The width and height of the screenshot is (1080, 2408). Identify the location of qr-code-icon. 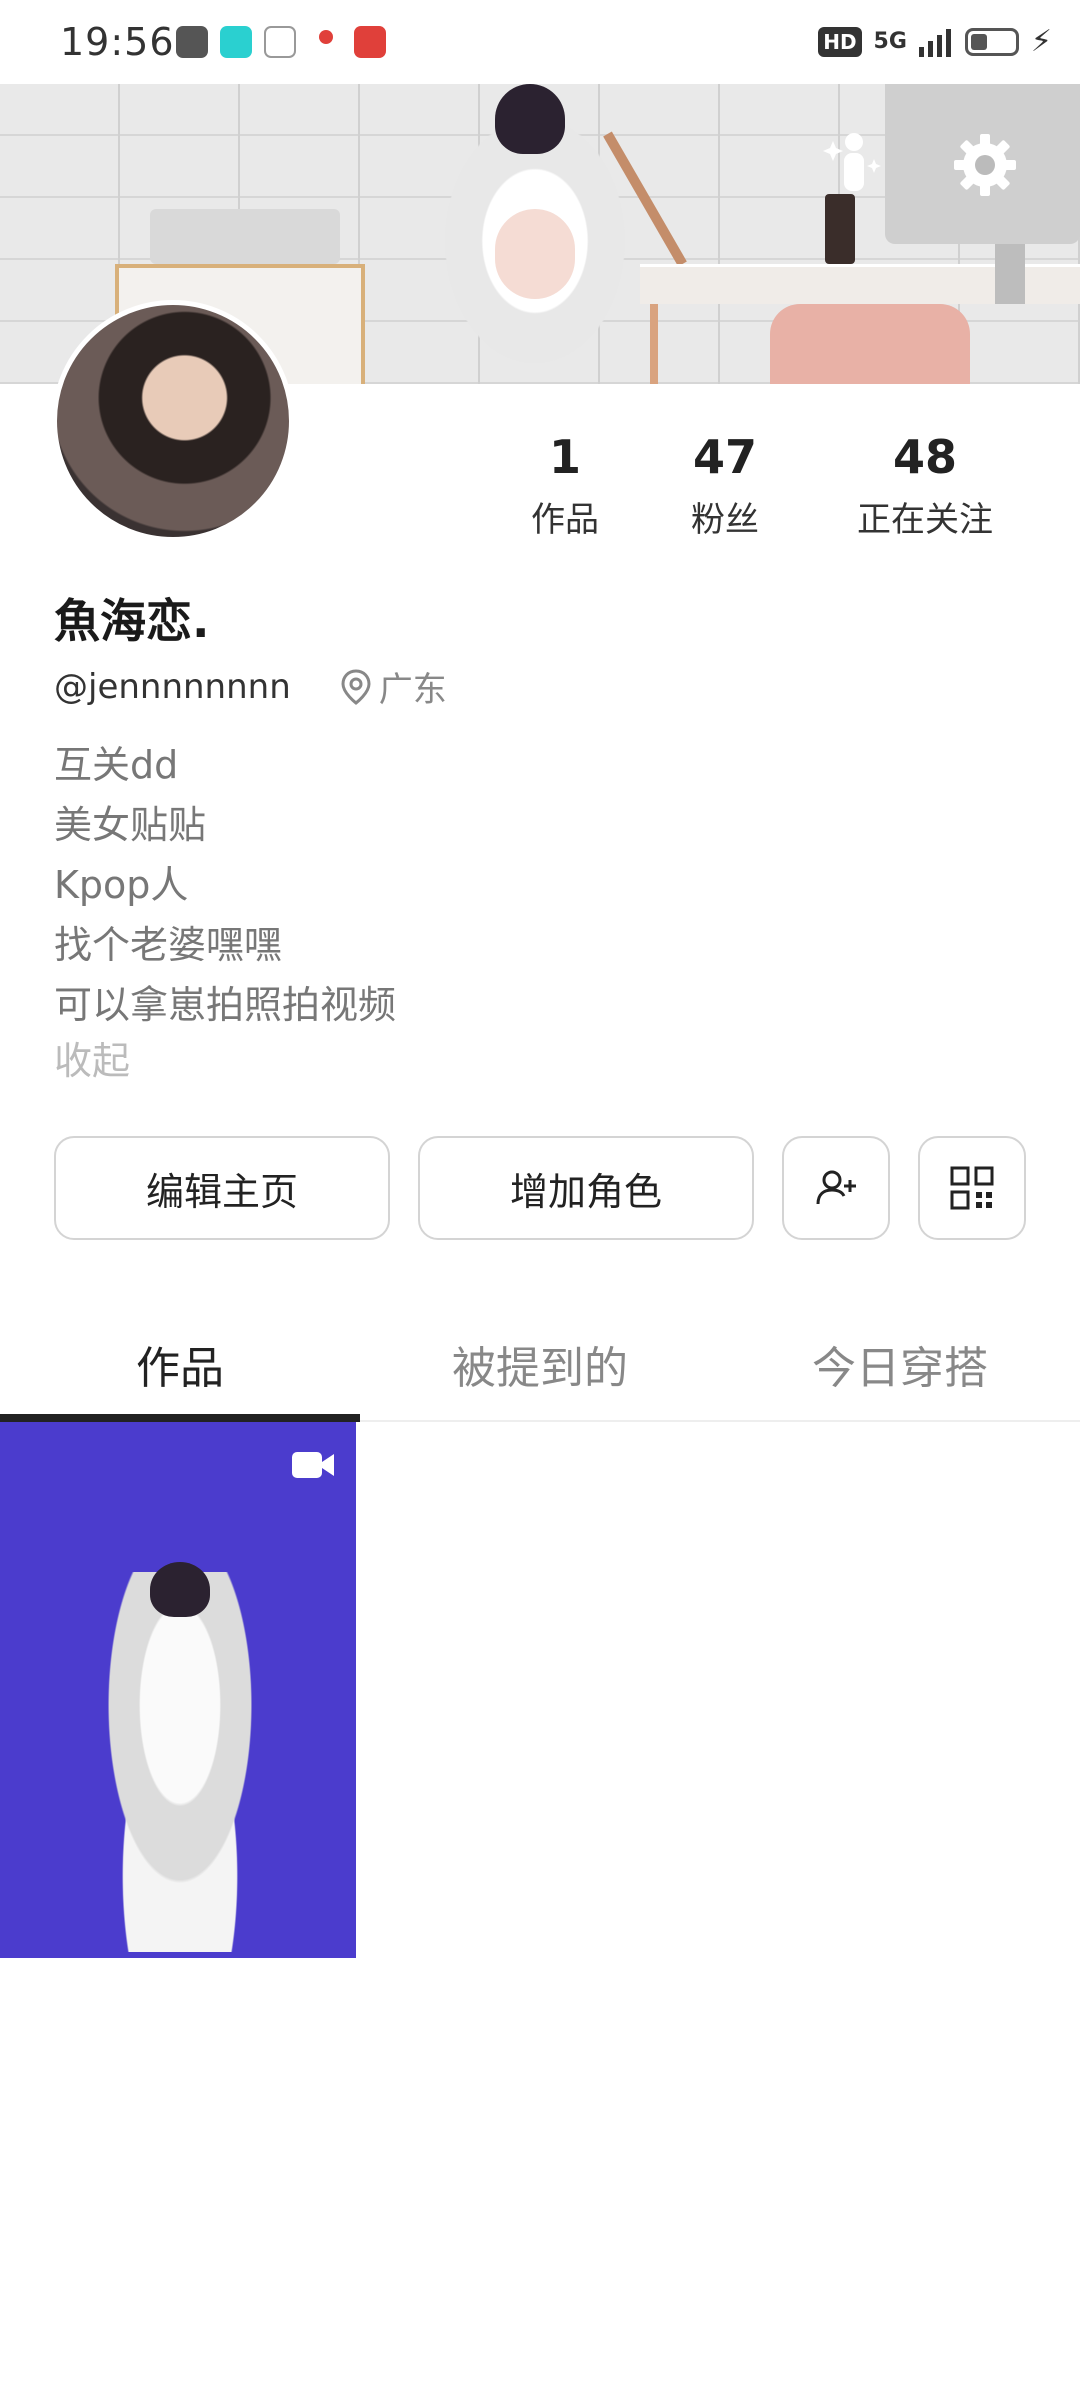
(972, 1188).